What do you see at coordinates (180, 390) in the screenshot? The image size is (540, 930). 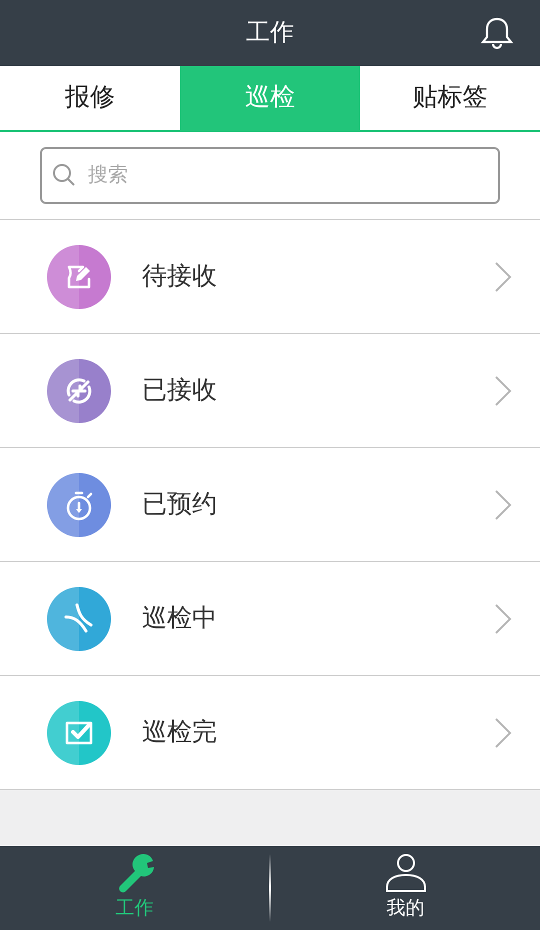 I see `row-label: 已接收` at bounding box center [180, 390].